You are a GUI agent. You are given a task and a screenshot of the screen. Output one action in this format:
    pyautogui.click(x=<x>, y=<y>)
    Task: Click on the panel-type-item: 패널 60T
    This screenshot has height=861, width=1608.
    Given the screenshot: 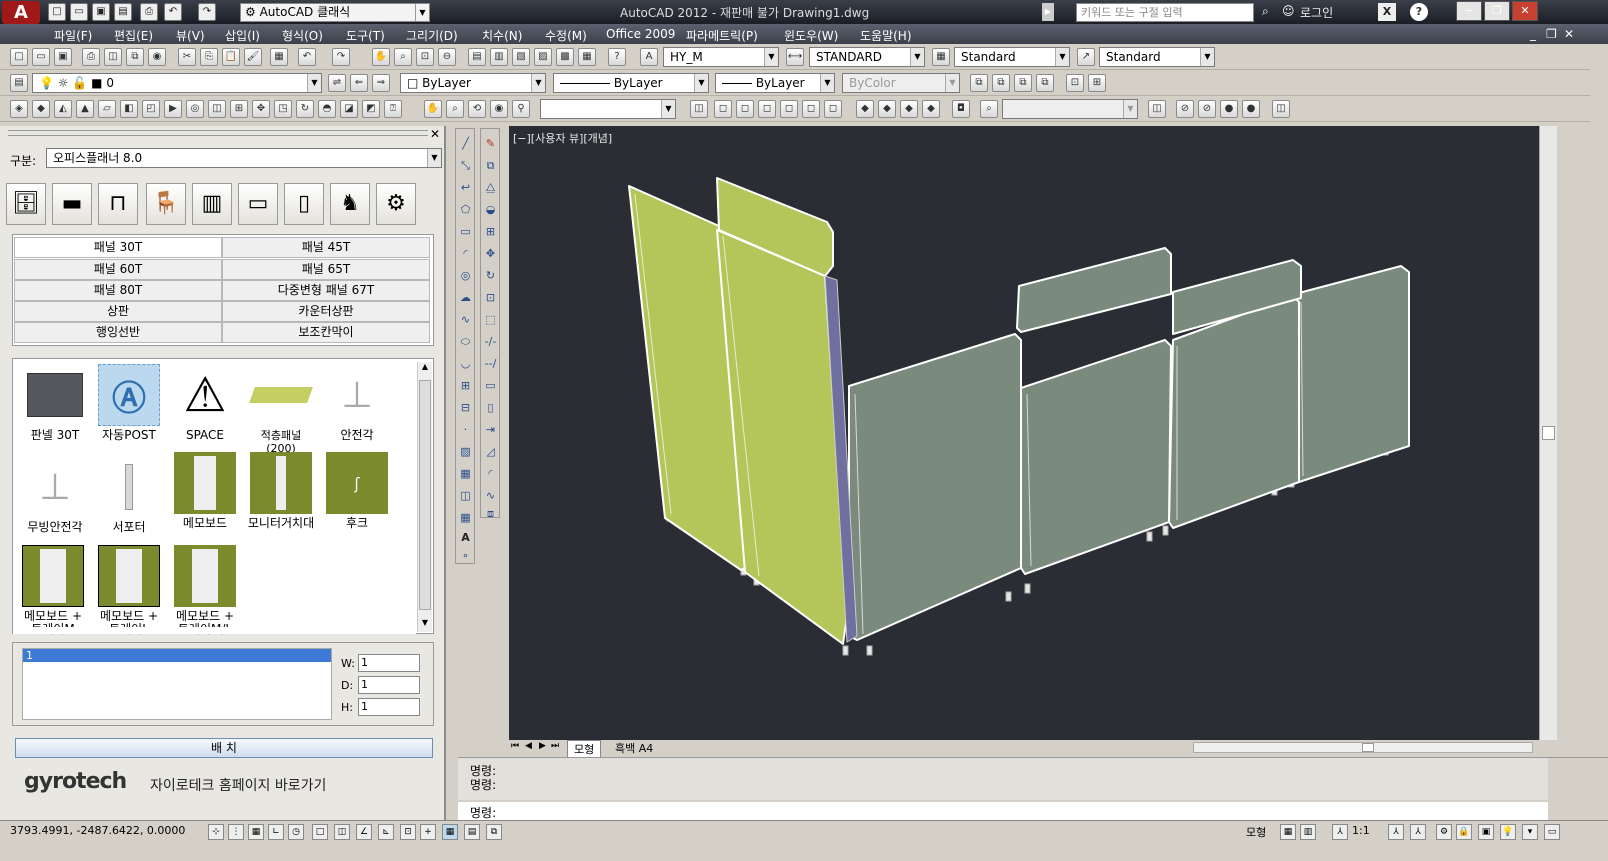 What is the action you would take?
    pyautogui.click(x=118, y=269)
    